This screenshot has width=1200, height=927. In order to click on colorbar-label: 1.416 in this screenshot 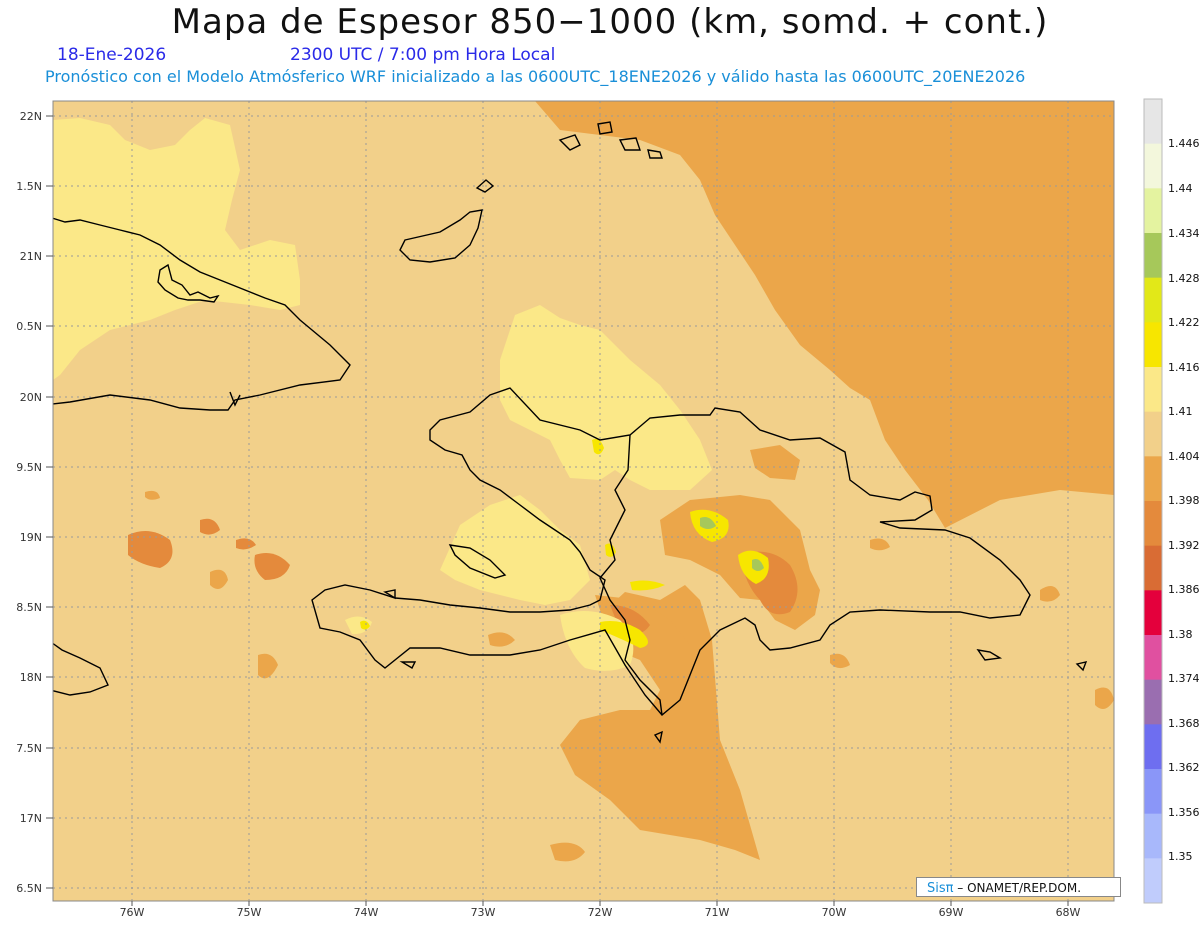, I will do `click(1184, 367)`.